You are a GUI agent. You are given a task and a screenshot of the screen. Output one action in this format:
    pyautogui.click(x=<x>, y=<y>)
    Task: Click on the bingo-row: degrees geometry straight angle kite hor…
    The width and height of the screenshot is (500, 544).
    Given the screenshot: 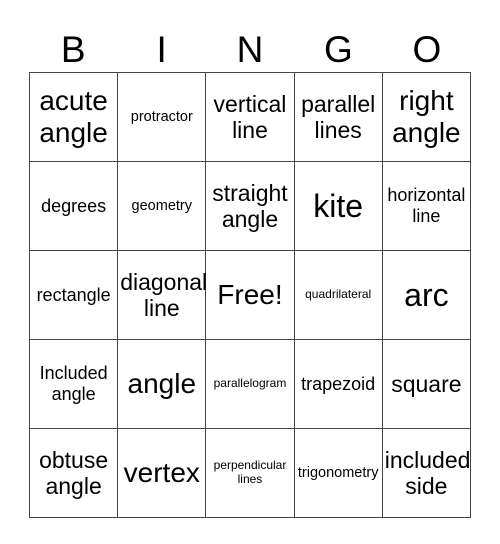 What is the action you would take?
    pyautogui.click(x=250, y=206)
    